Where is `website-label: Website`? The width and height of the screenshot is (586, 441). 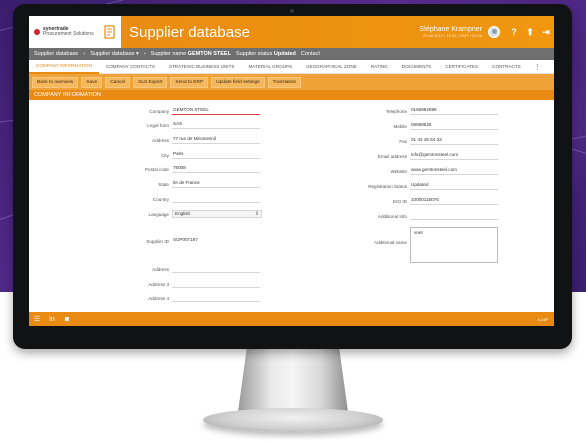
website-label: Website is located at coordinates (398, 171).